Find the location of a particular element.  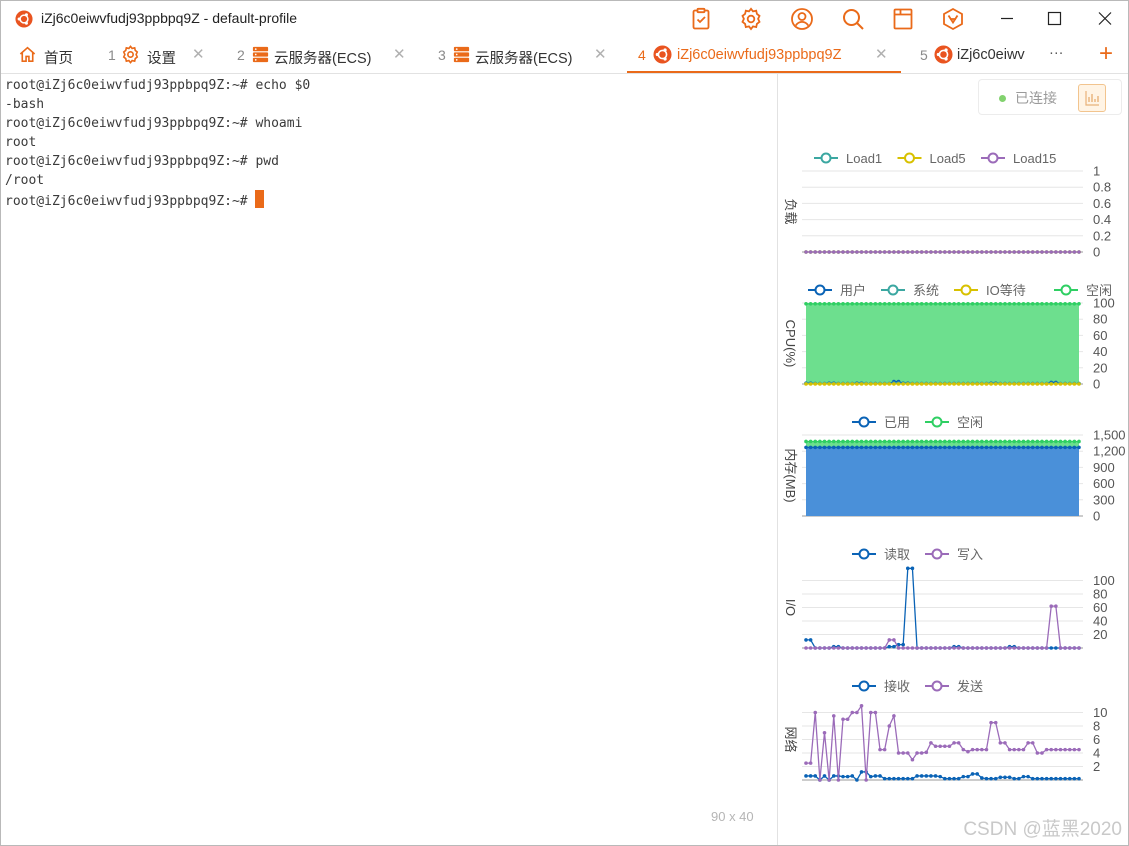

gear-icon is located at coordinates (751, 19).